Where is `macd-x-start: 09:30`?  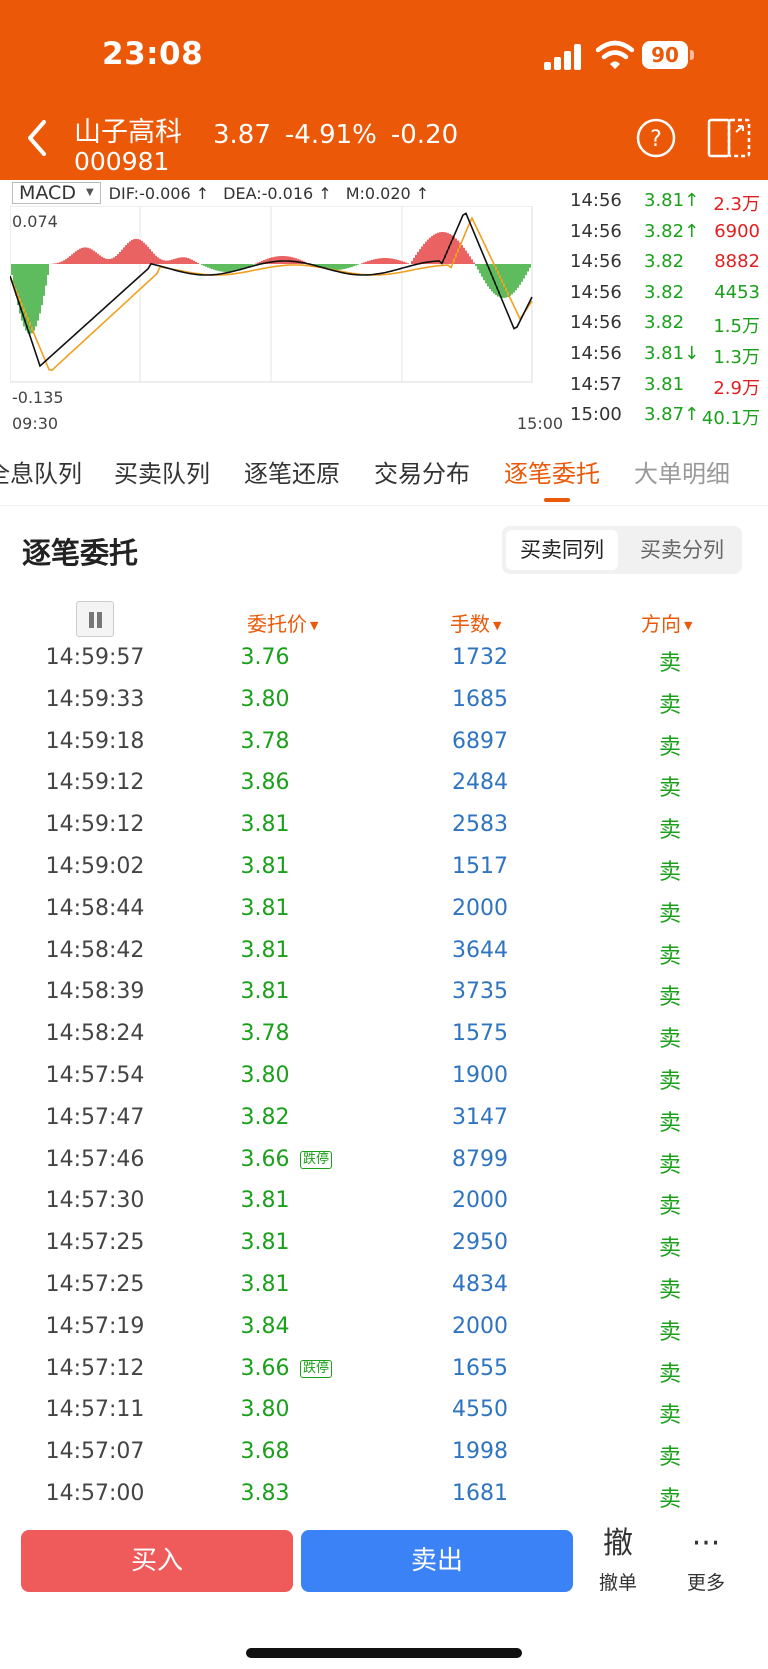
macd-x-start: 09:30 is located at coordinates (35, 423).